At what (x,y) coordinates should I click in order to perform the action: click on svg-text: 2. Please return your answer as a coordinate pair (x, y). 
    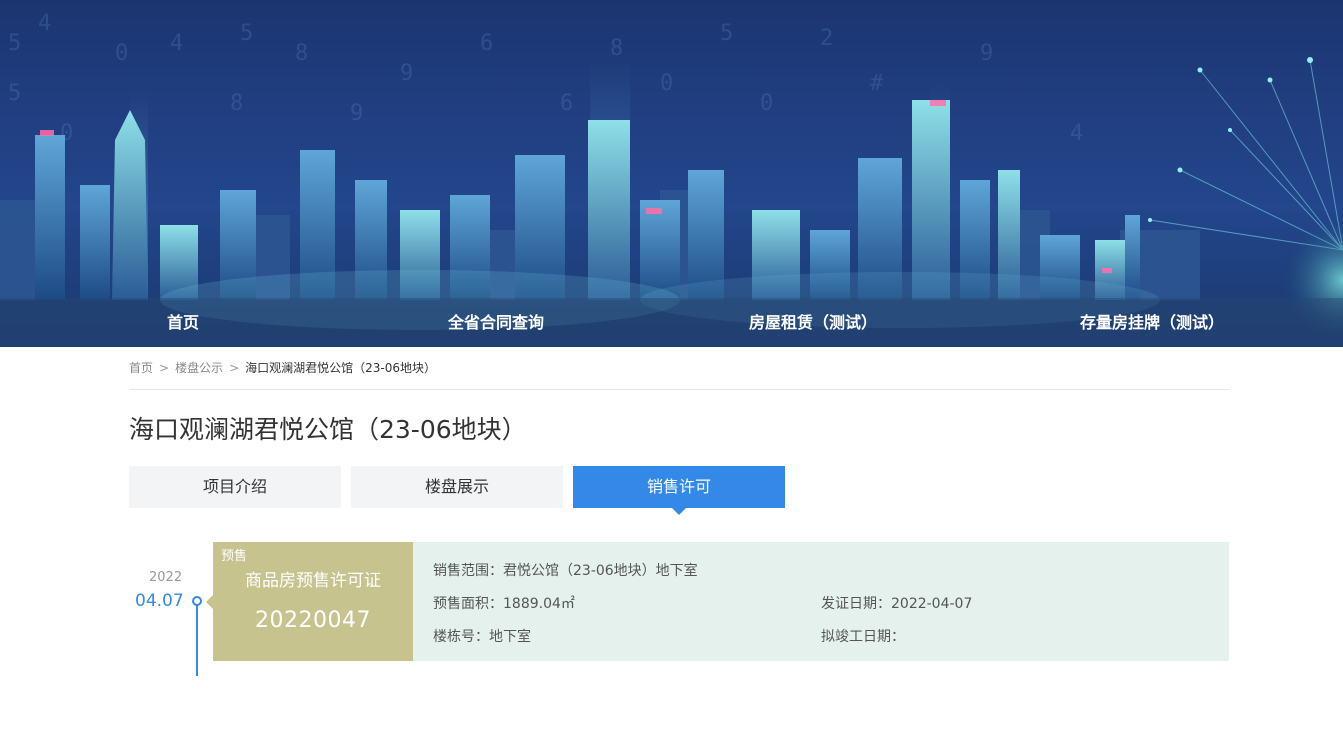
    Looking at the image, I should click on (826, 38).